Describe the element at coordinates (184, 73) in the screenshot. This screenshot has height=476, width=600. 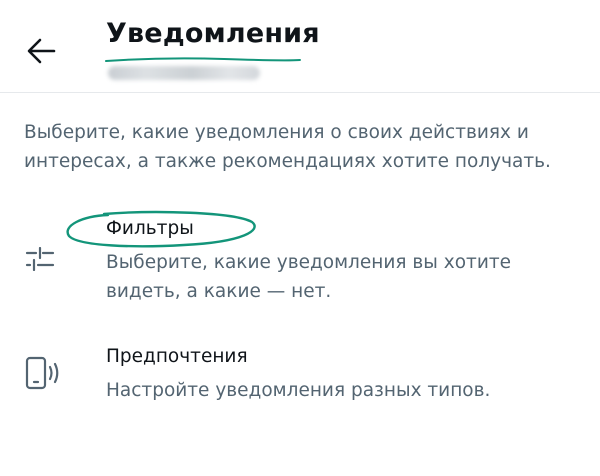
I see `account-handle-blurred` at that location.